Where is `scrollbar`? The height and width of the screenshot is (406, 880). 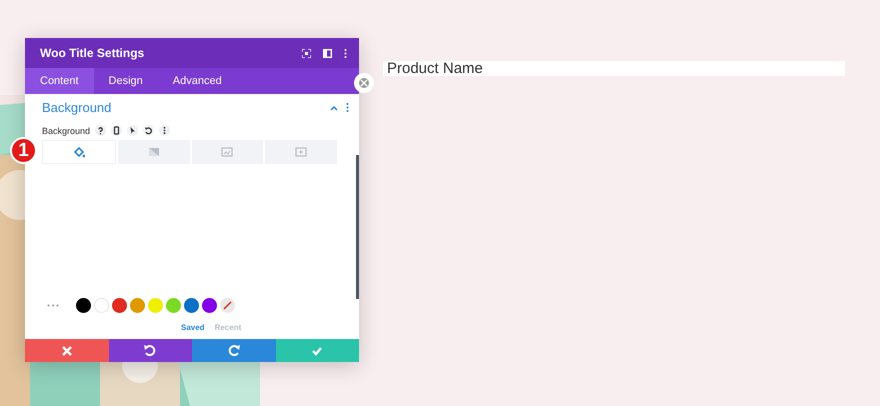
scrollbar is located at coordinates (357, 227).